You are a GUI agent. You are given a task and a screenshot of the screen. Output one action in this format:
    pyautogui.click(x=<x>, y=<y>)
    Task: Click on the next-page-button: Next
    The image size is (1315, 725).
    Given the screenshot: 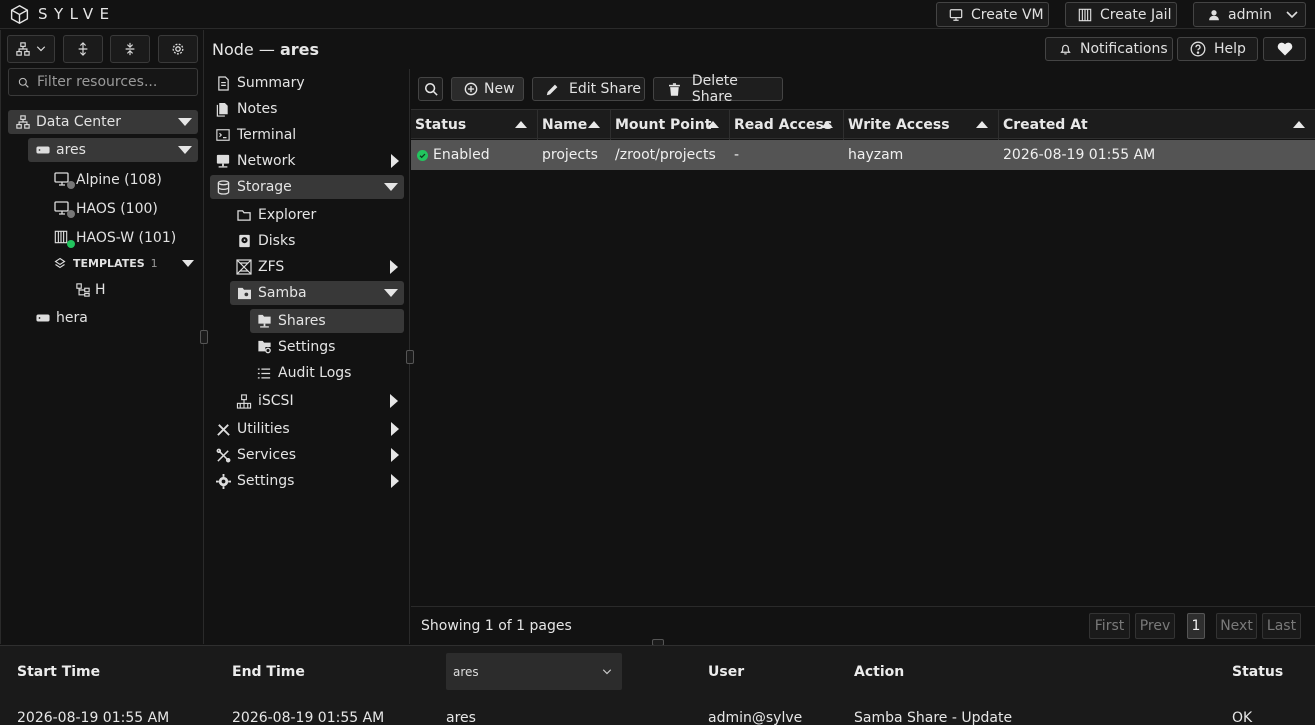 What is the action you would take?
    pyautogui.click(x=1236, y=626)
    